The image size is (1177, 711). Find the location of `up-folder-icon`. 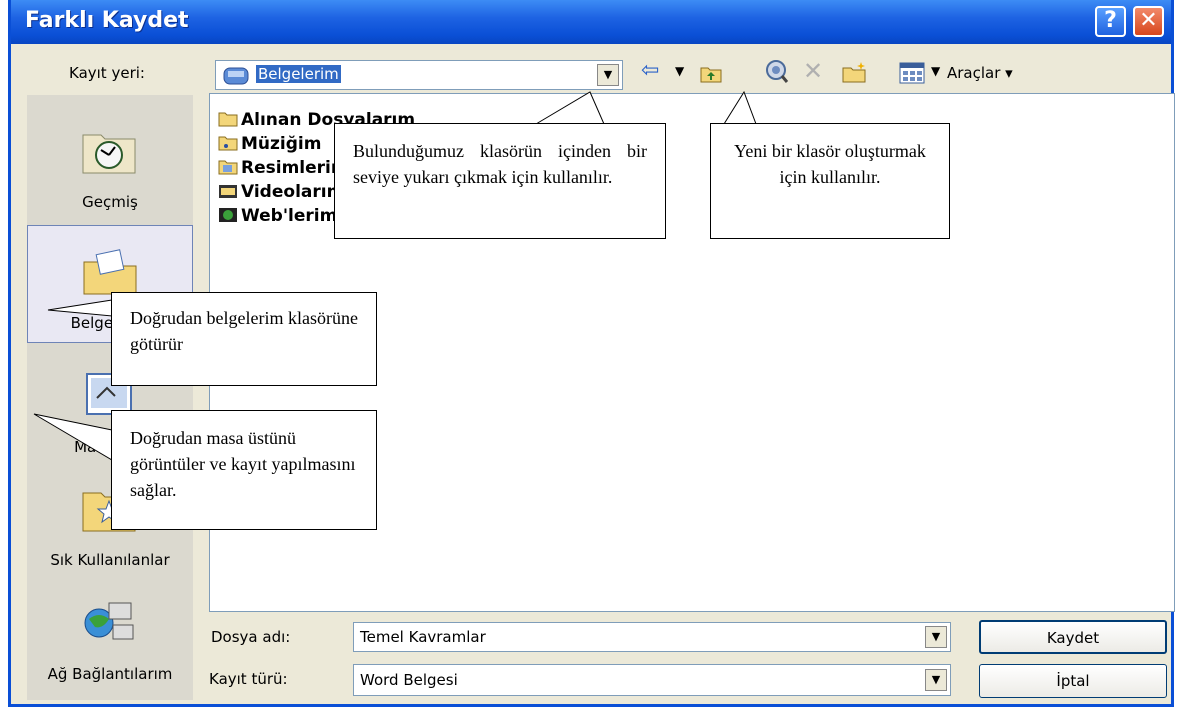

up-folder-icon is located at coordinates (711, 73).